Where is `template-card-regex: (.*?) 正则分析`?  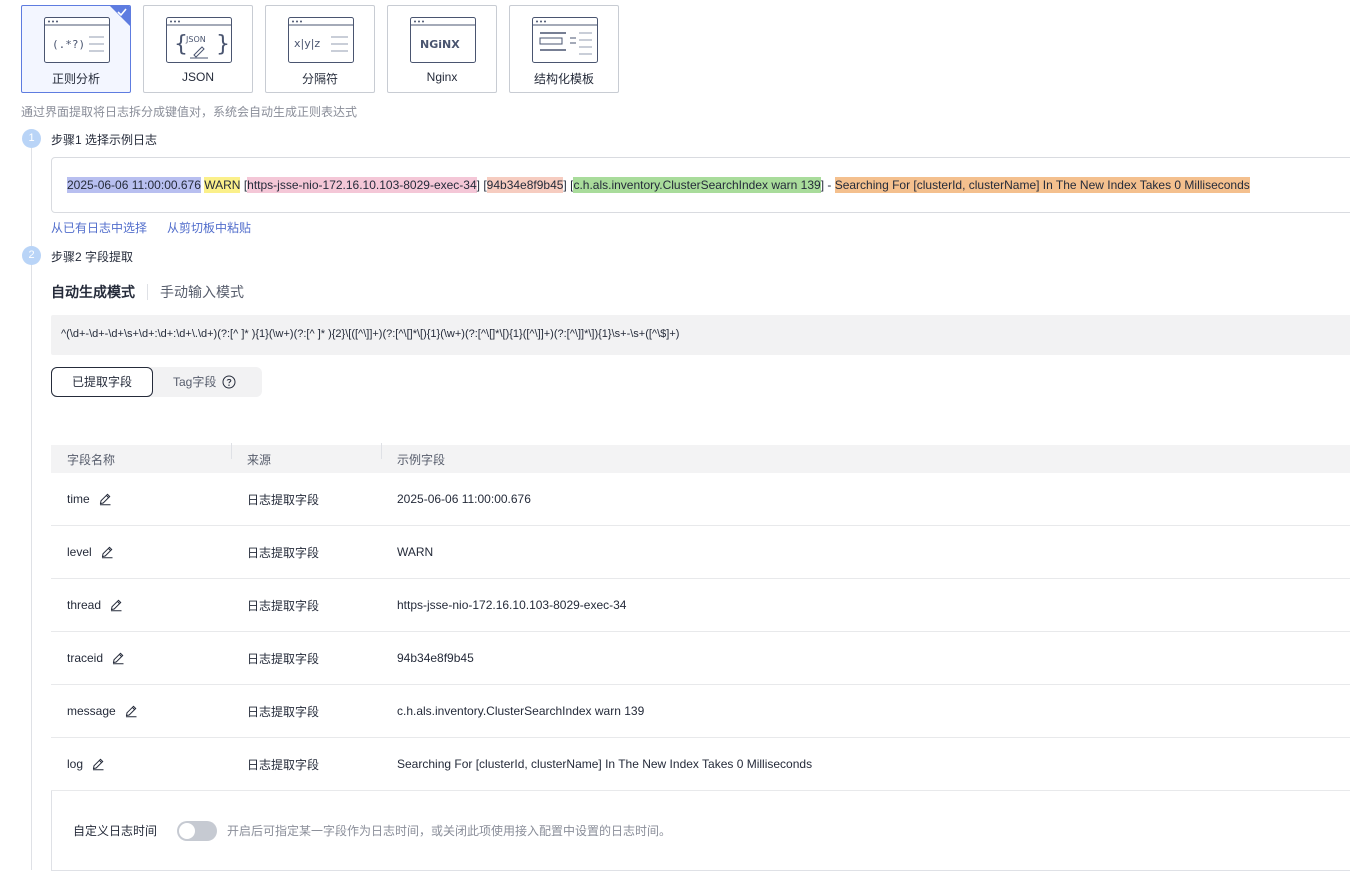
template-card-regex: (.*?) 正则分析 is located at coordinates (76, 49).